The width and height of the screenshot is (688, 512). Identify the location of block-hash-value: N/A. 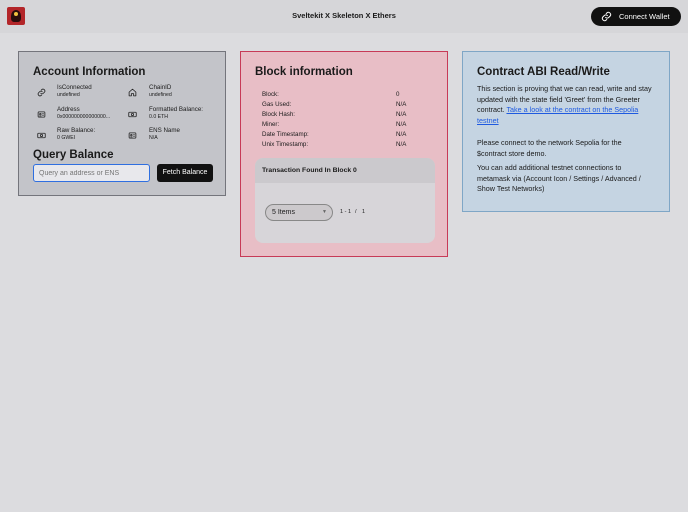
(401, 114).